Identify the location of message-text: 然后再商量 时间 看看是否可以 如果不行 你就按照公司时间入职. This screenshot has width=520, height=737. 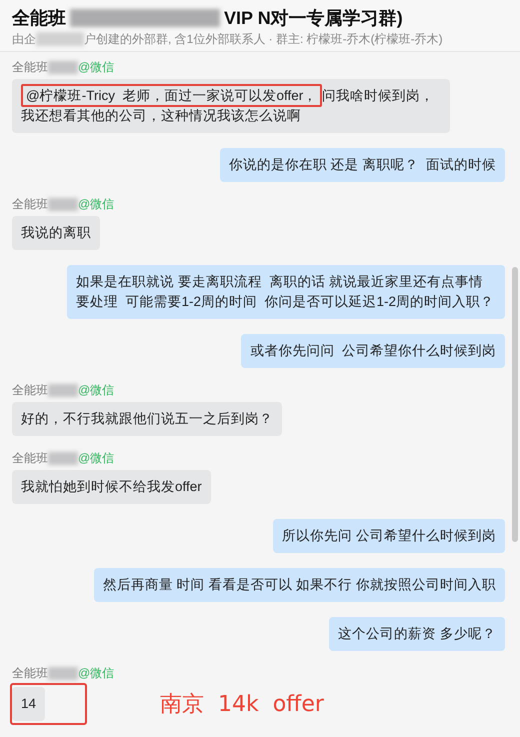
(299, 584).